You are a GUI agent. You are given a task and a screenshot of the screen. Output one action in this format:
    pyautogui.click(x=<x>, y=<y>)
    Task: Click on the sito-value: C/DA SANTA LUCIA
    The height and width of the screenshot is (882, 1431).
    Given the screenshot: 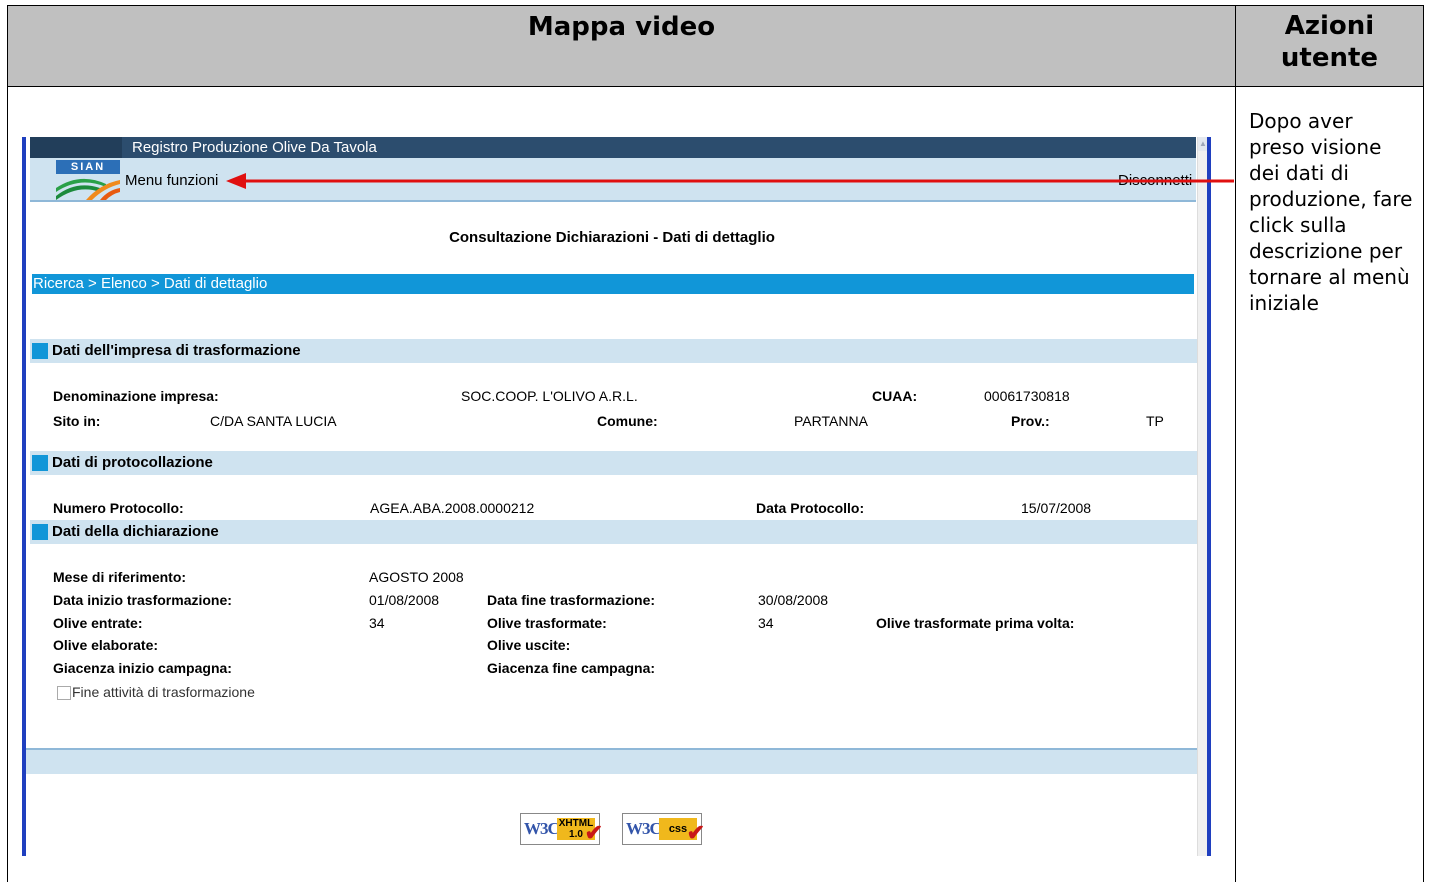 What is the action you would take?
    pyautogui.click(x=273, y=421)
    